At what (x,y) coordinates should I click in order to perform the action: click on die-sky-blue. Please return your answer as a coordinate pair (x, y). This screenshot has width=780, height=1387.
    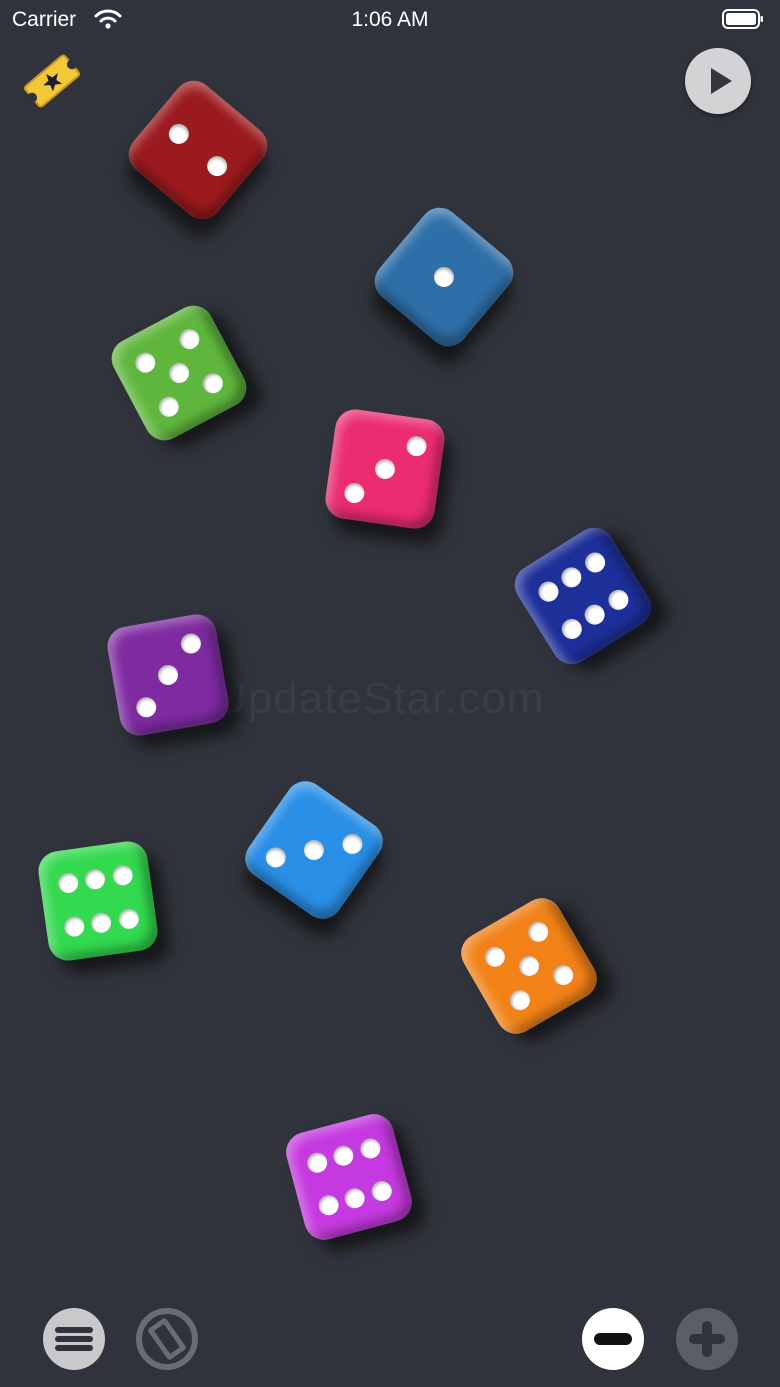
    Looking at the image, I should click on (314, 850).